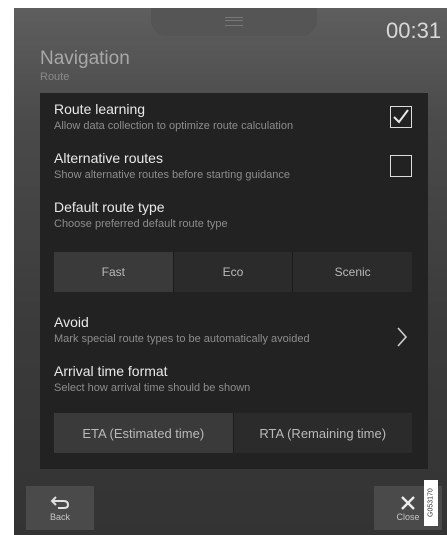 The image size is (447, 535). Describe the element at coordinates (401, 166) in the screenshot. I see `alternative-routes-checkbox` at that location.